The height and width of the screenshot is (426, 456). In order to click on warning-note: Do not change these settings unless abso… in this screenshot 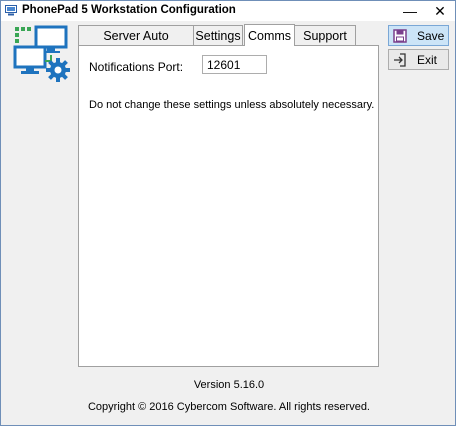, I will do `click(232, 105)`.